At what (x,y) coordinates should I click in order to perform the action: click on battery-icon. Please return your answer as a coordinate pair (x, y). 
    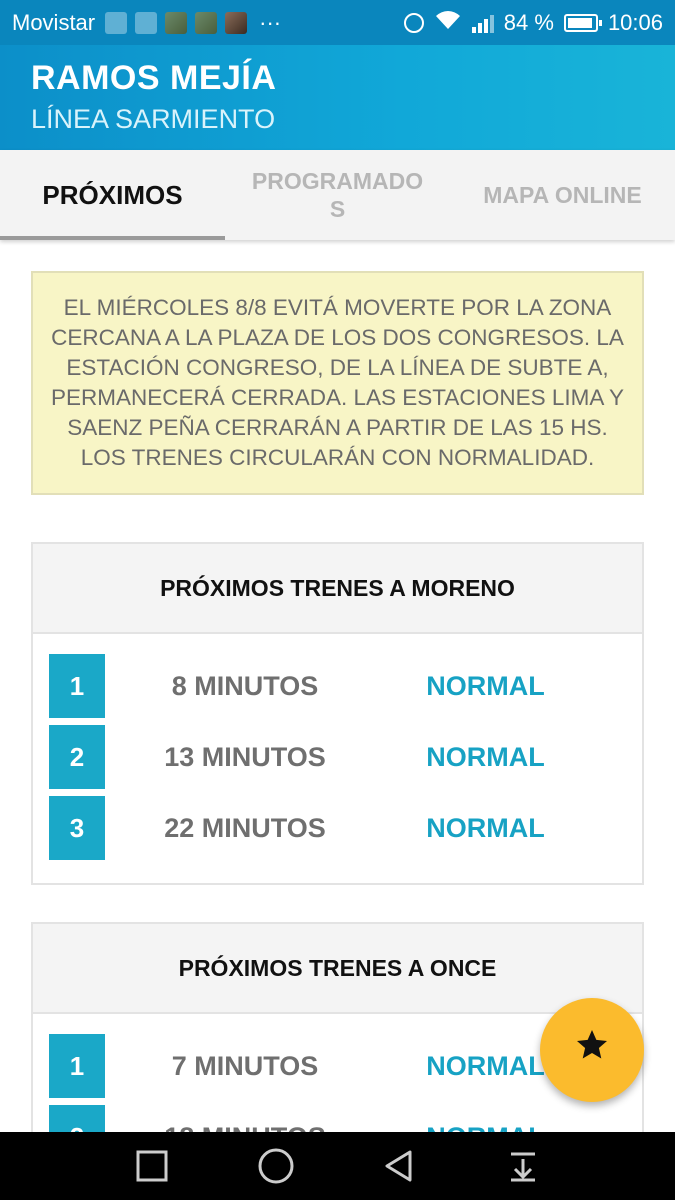
    Looking at the image, I should click on (582, 22).